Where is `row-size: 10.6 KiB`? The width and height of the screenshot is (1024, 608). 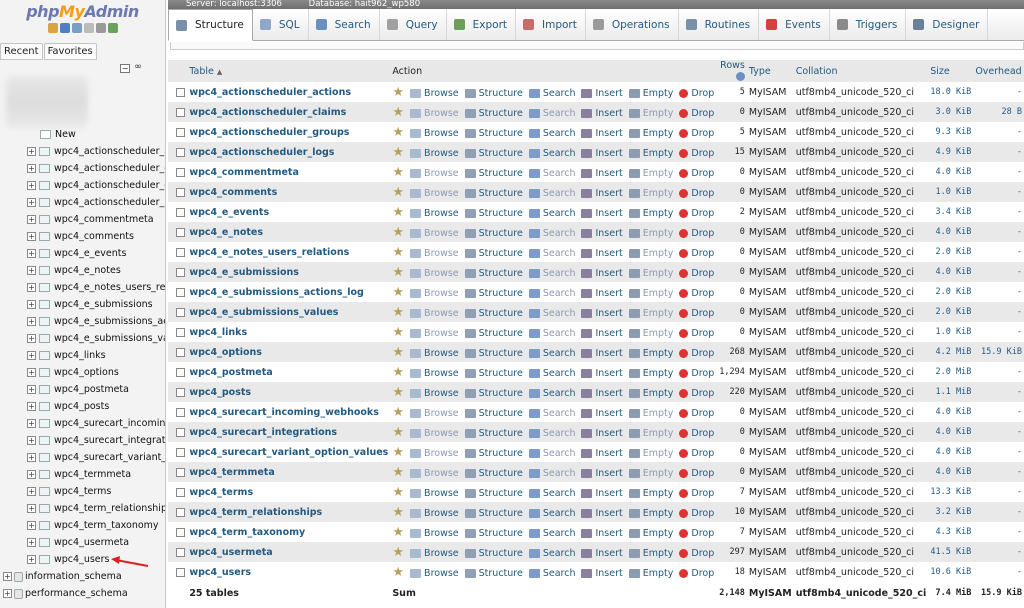 row-size: 10.6 KiB is located at coordinates (951, 572).